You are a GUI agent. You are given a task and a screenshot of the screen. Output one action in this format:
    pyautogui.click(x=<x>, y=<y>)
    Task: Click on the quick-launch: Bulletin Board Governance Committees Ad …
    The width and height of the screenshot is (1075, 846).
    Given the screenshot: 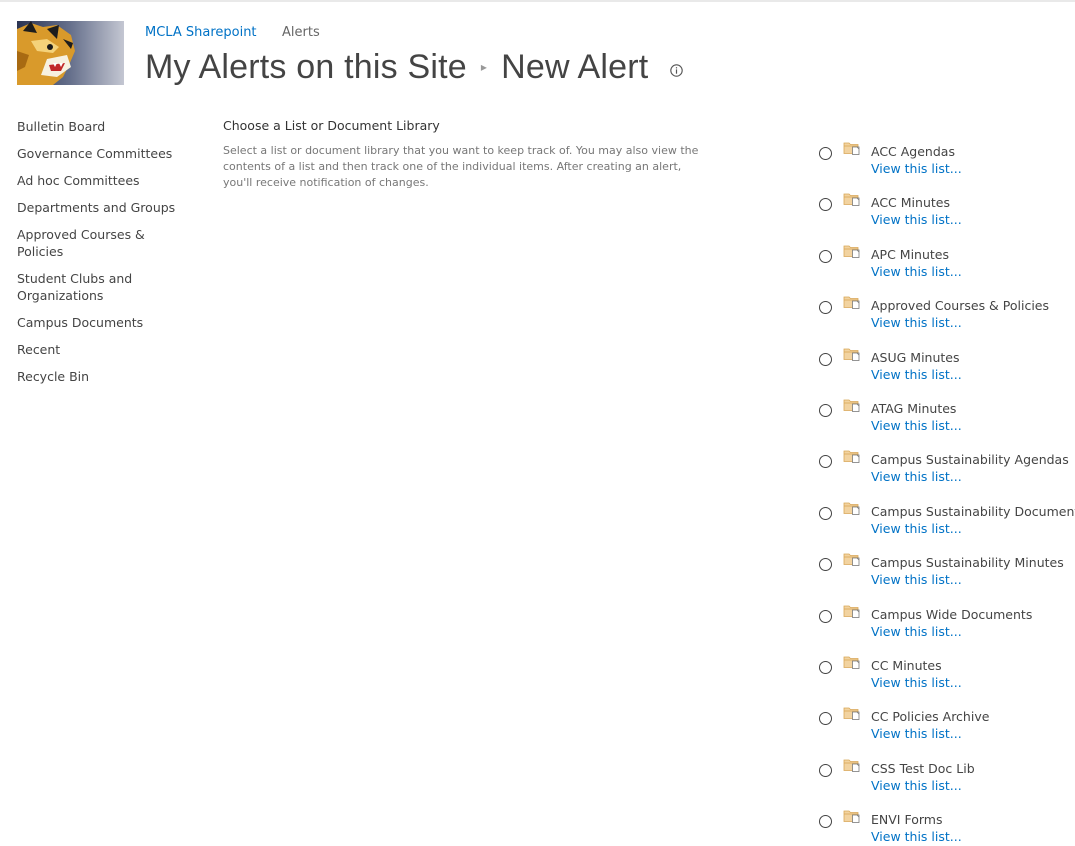 What is the action you would take?
    pyautogui.click(x=99, y=256)
    